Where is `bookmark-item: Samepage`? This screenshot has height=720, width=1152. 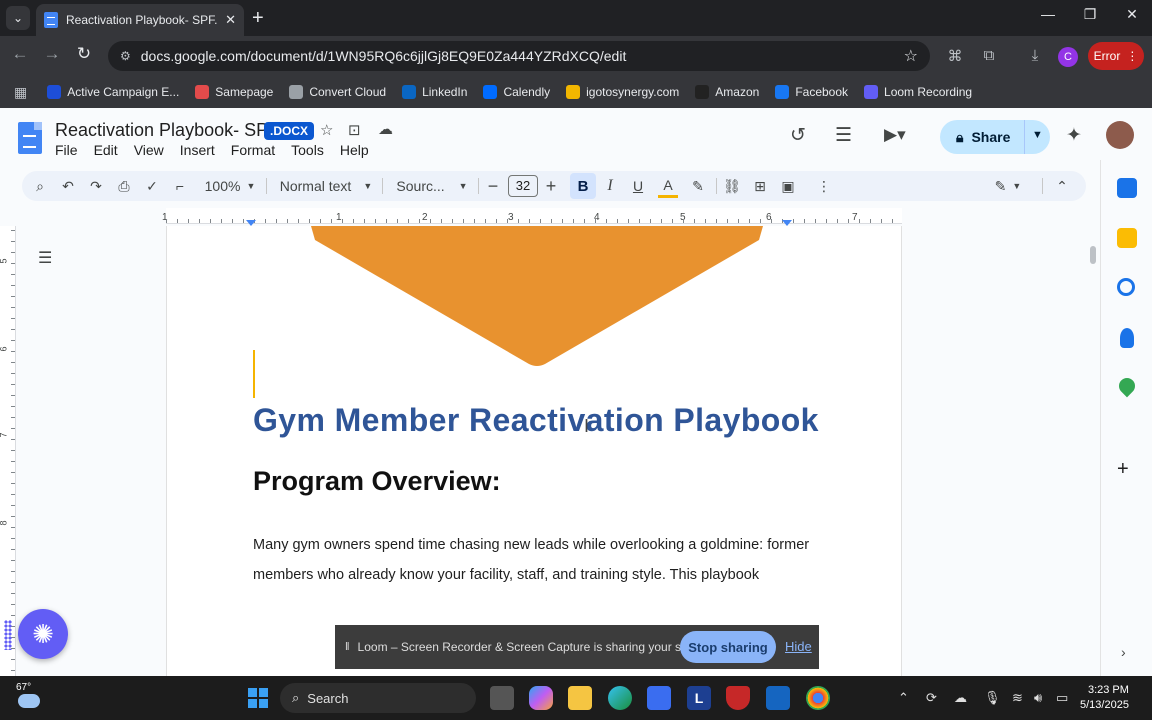
bookmark-item: Samepage is located at coordinates (234, 92).